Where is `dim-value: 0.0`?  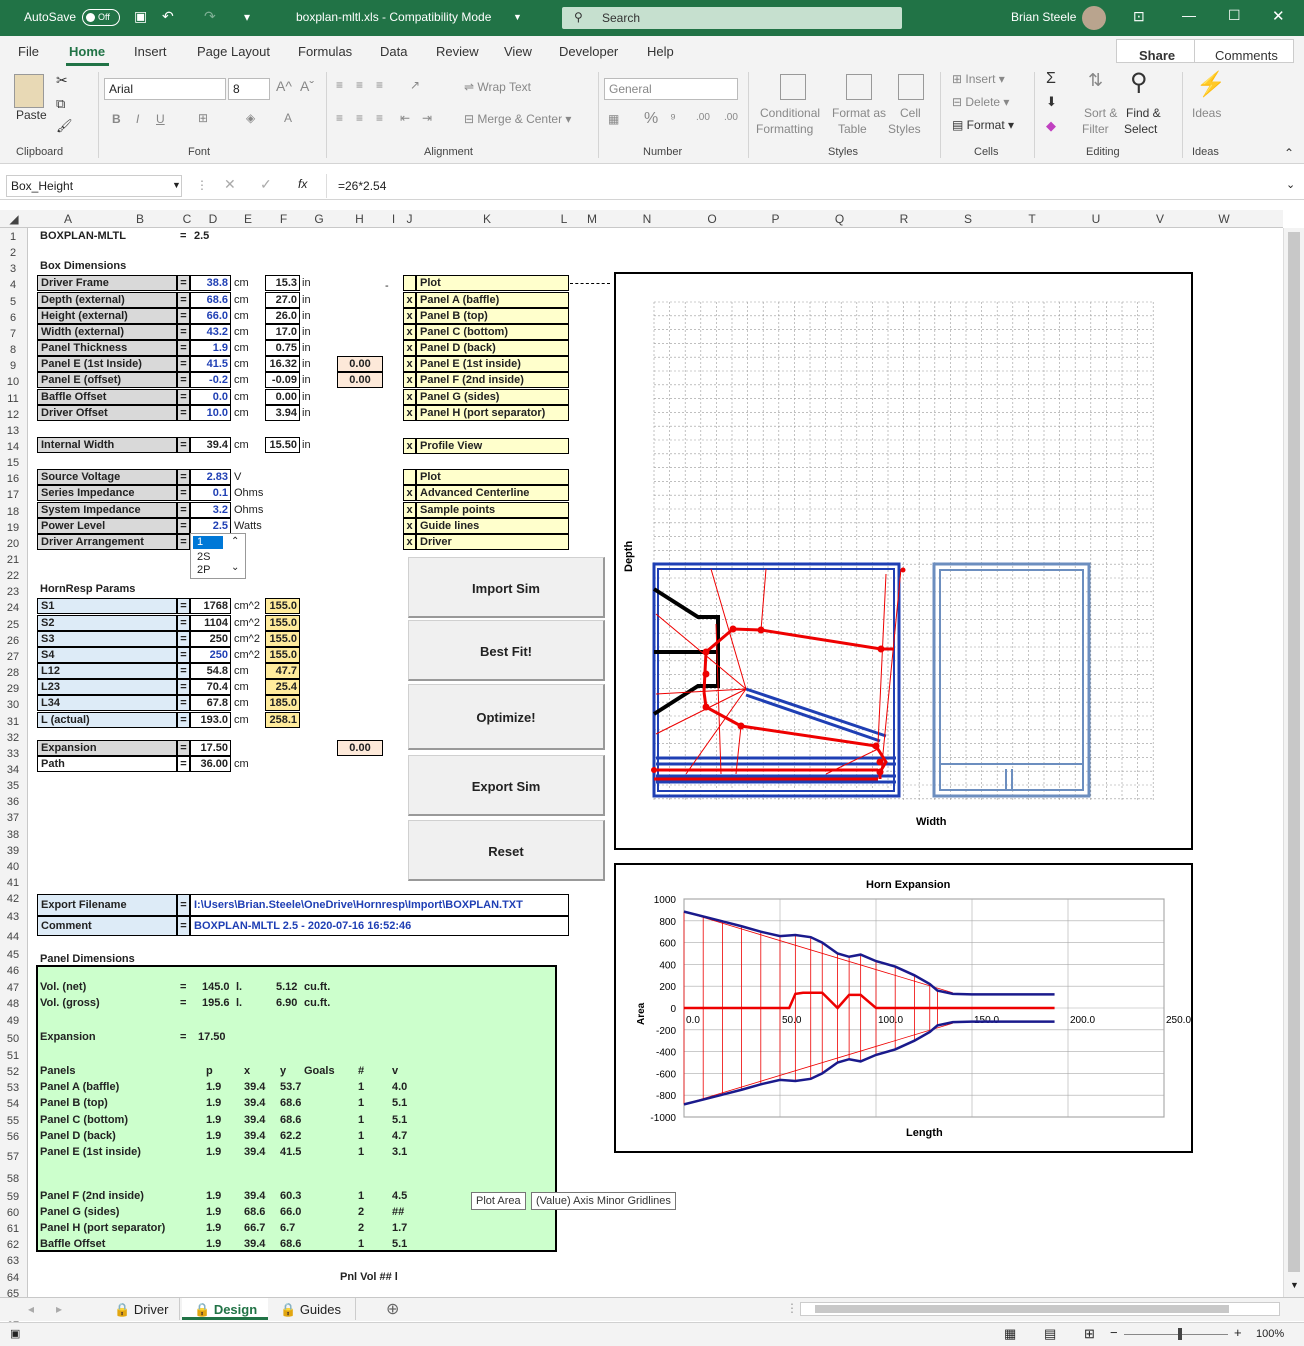
dim-value: 0.0 is located at coordinates (210, 396).